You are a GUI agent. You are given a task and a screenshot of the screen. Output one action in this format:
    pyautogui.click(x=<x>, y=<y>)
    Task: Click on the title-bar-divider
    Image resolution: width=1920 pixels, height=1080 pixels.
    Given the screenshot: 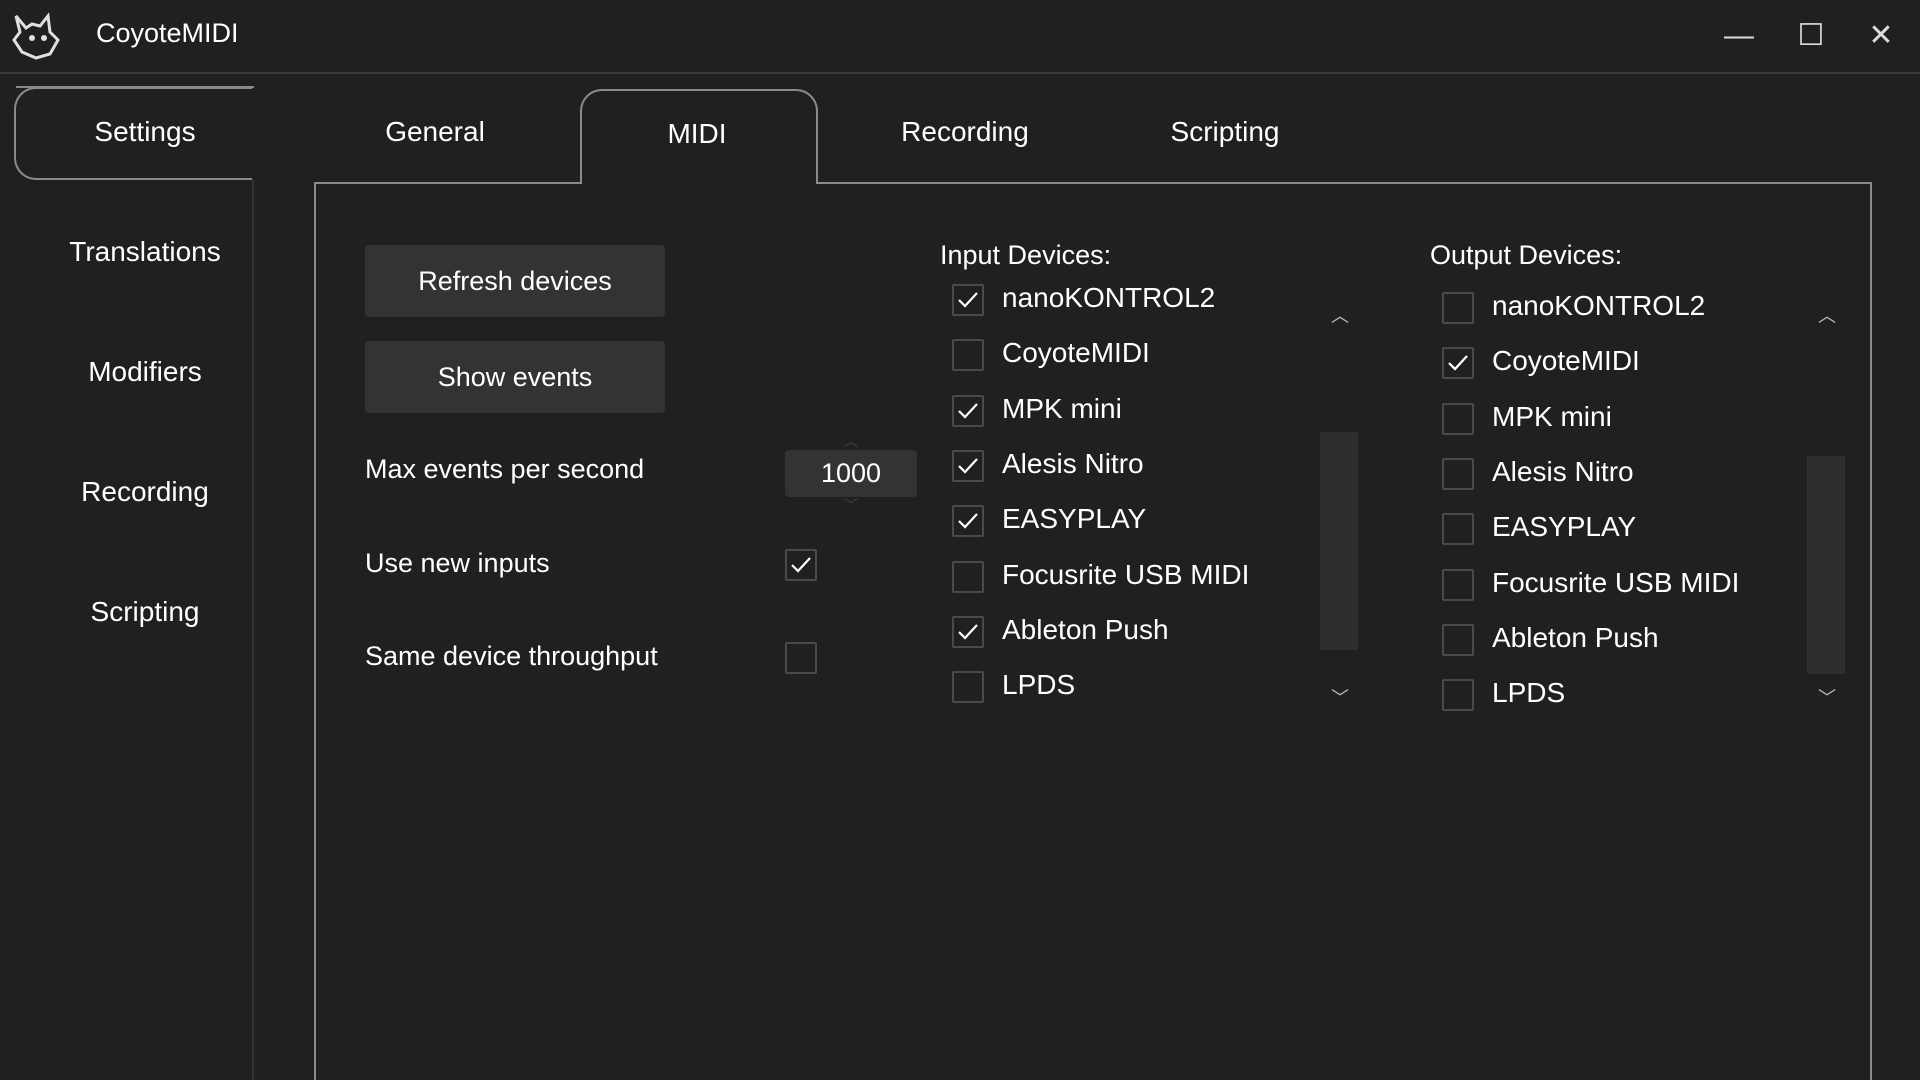 What is the action you would take?
    pyautogui.click(x=960, y=73)
    